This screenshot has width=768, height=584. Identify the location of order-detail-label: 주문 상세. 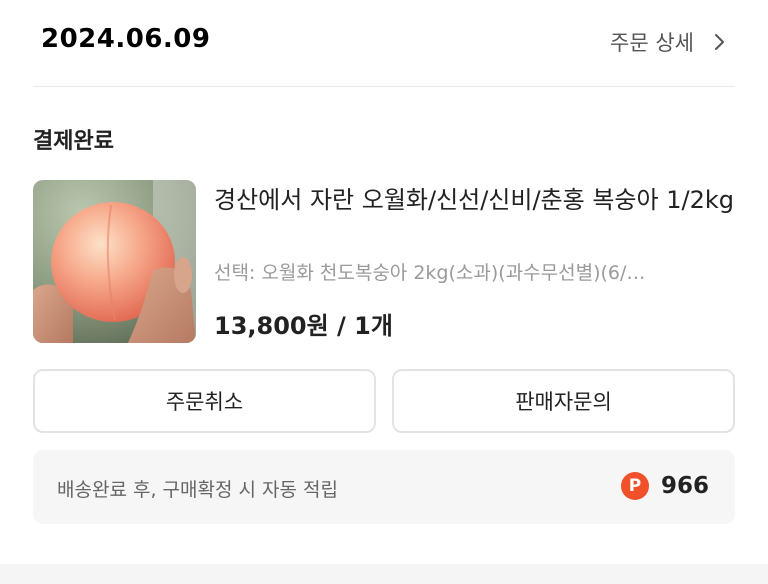
(652, 43).